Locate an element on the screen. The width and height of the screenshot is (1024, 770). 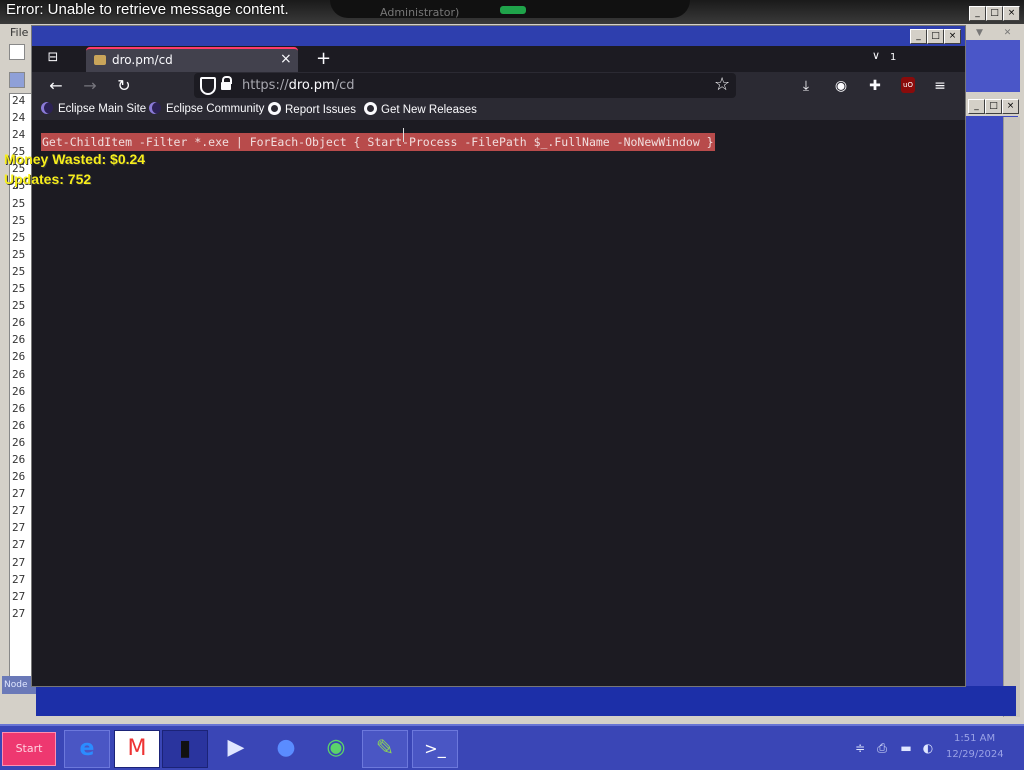
tab-active: dro.pm/cd × is located at coordinates (192, 60).